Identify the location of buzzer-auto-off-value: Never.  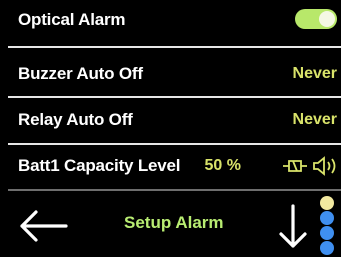
(314, 73).